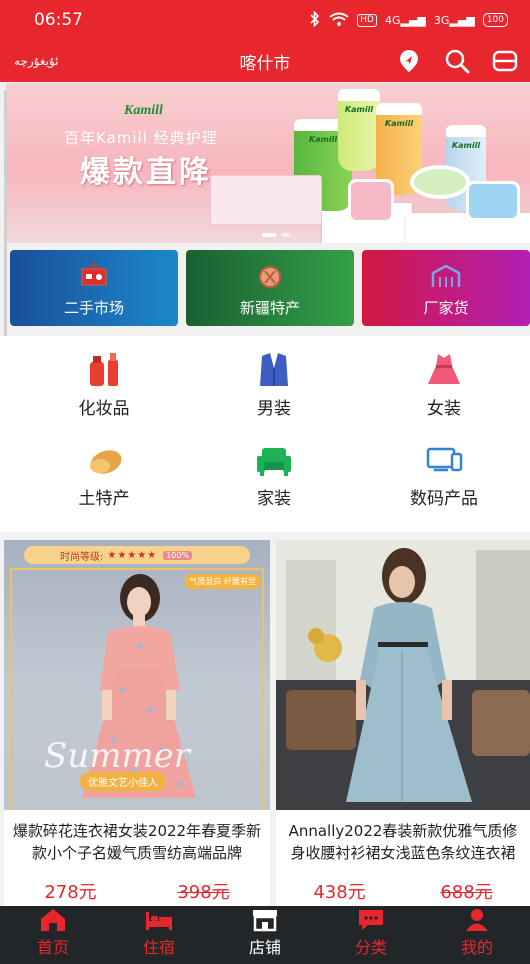  I want to click on grid-item-label: 化妆品, so click(104, 409).